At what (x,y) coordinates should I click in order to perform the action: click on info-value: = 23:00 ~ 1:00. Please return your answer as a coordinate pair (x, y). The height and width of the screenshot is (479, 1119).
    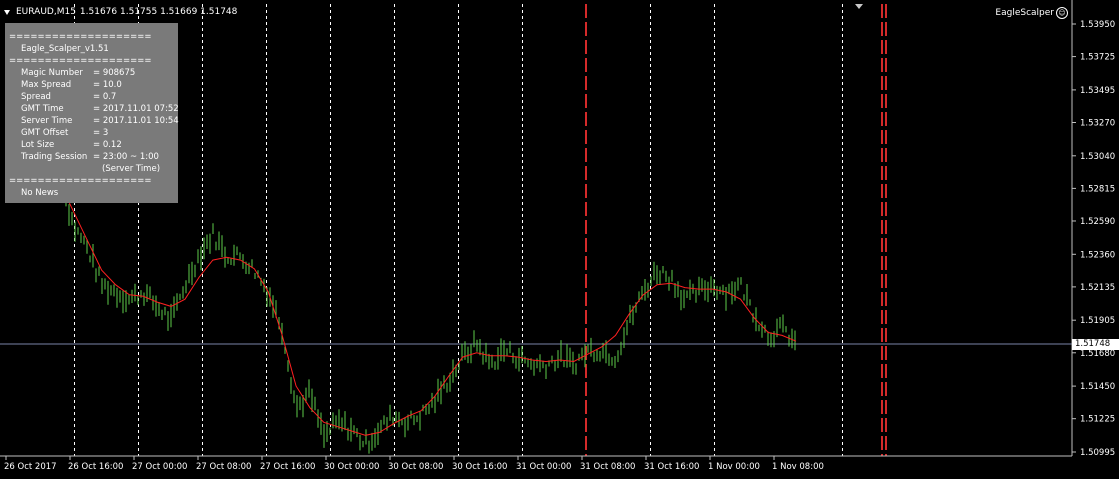
    Looking at the image, I should click on (126, 157).